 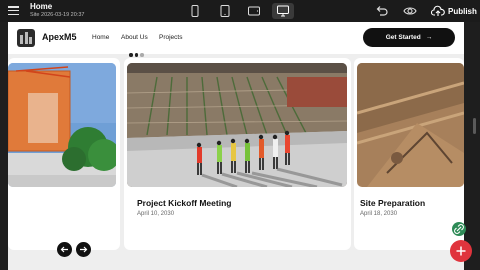 I want to click on arrow-right-icon, so click(x=84, y=249).